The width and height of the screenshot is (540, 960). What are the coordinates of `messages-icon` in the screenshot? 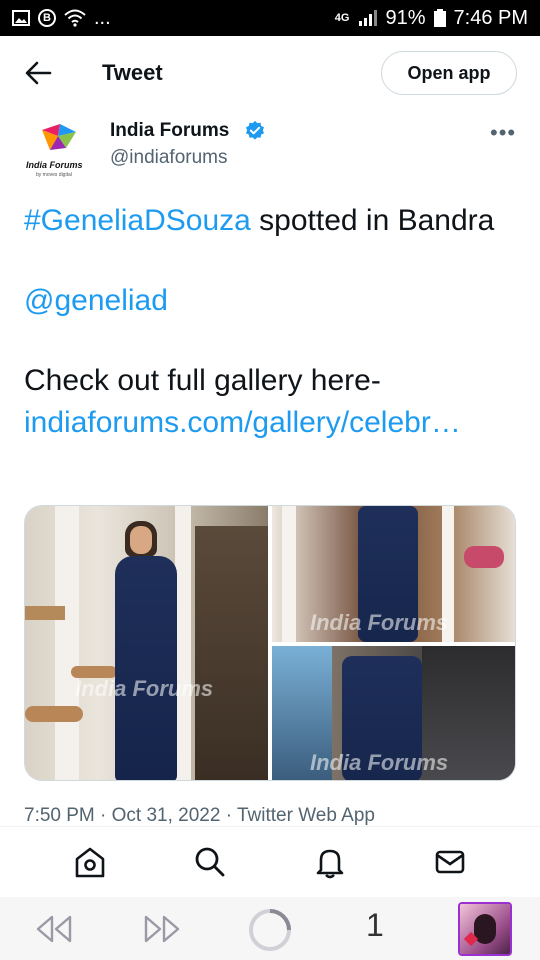 It's located at (450, 862).